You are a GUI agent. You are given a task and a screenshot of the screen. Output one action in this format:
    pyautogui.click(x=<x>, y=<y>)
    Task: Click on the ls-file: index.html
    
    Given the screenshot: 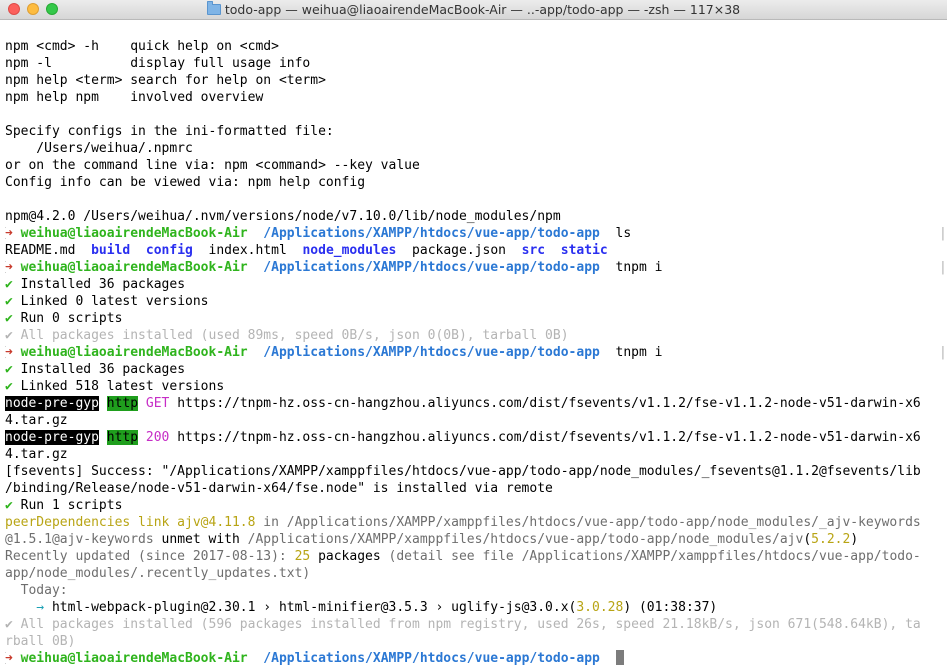 What is the action you would take?
    pyautogui.click(x=247, y=250)
    